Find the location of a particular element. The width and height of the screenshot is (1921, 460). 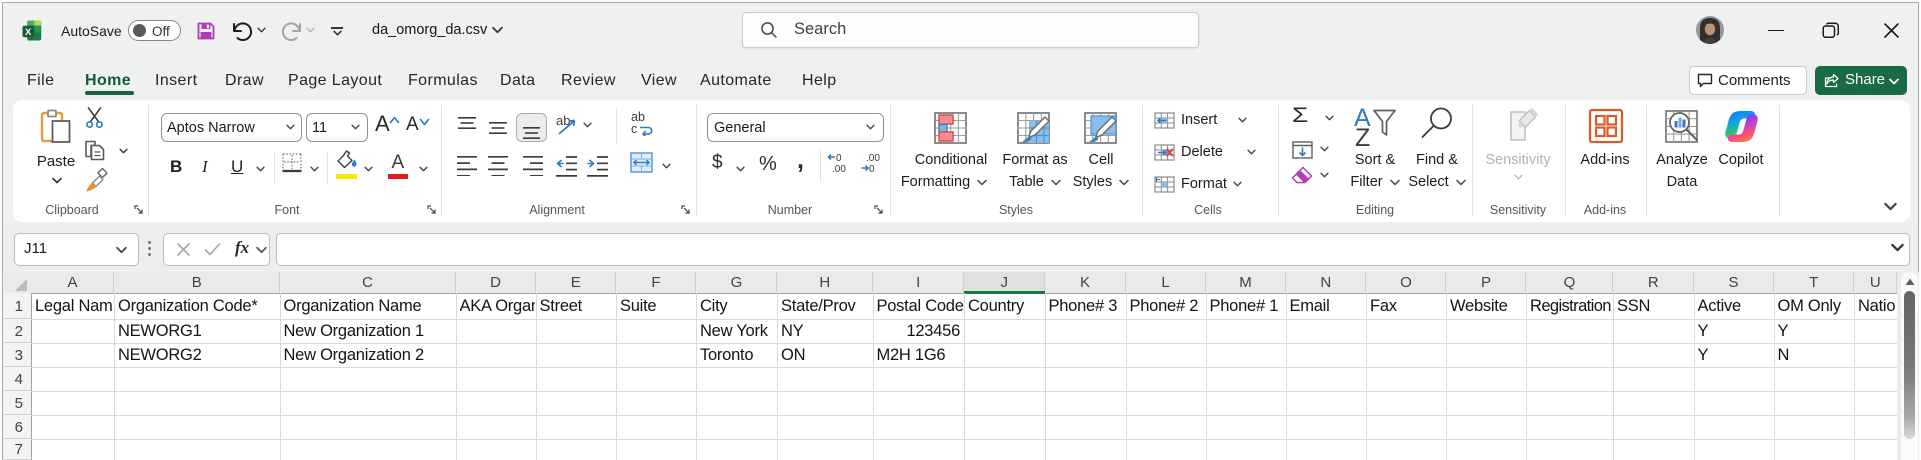

svg-text: X is located at coordinates (28, 32).